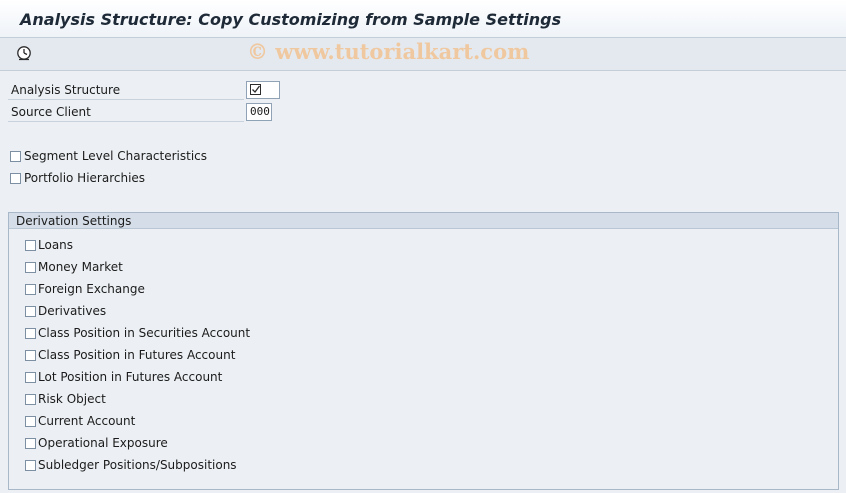 This screenshot has height=493, width=846. What do you see at coordinates (30, 311) in the screenshot?
I see `derivatives-checkbox` at bounding box center [30, 311].